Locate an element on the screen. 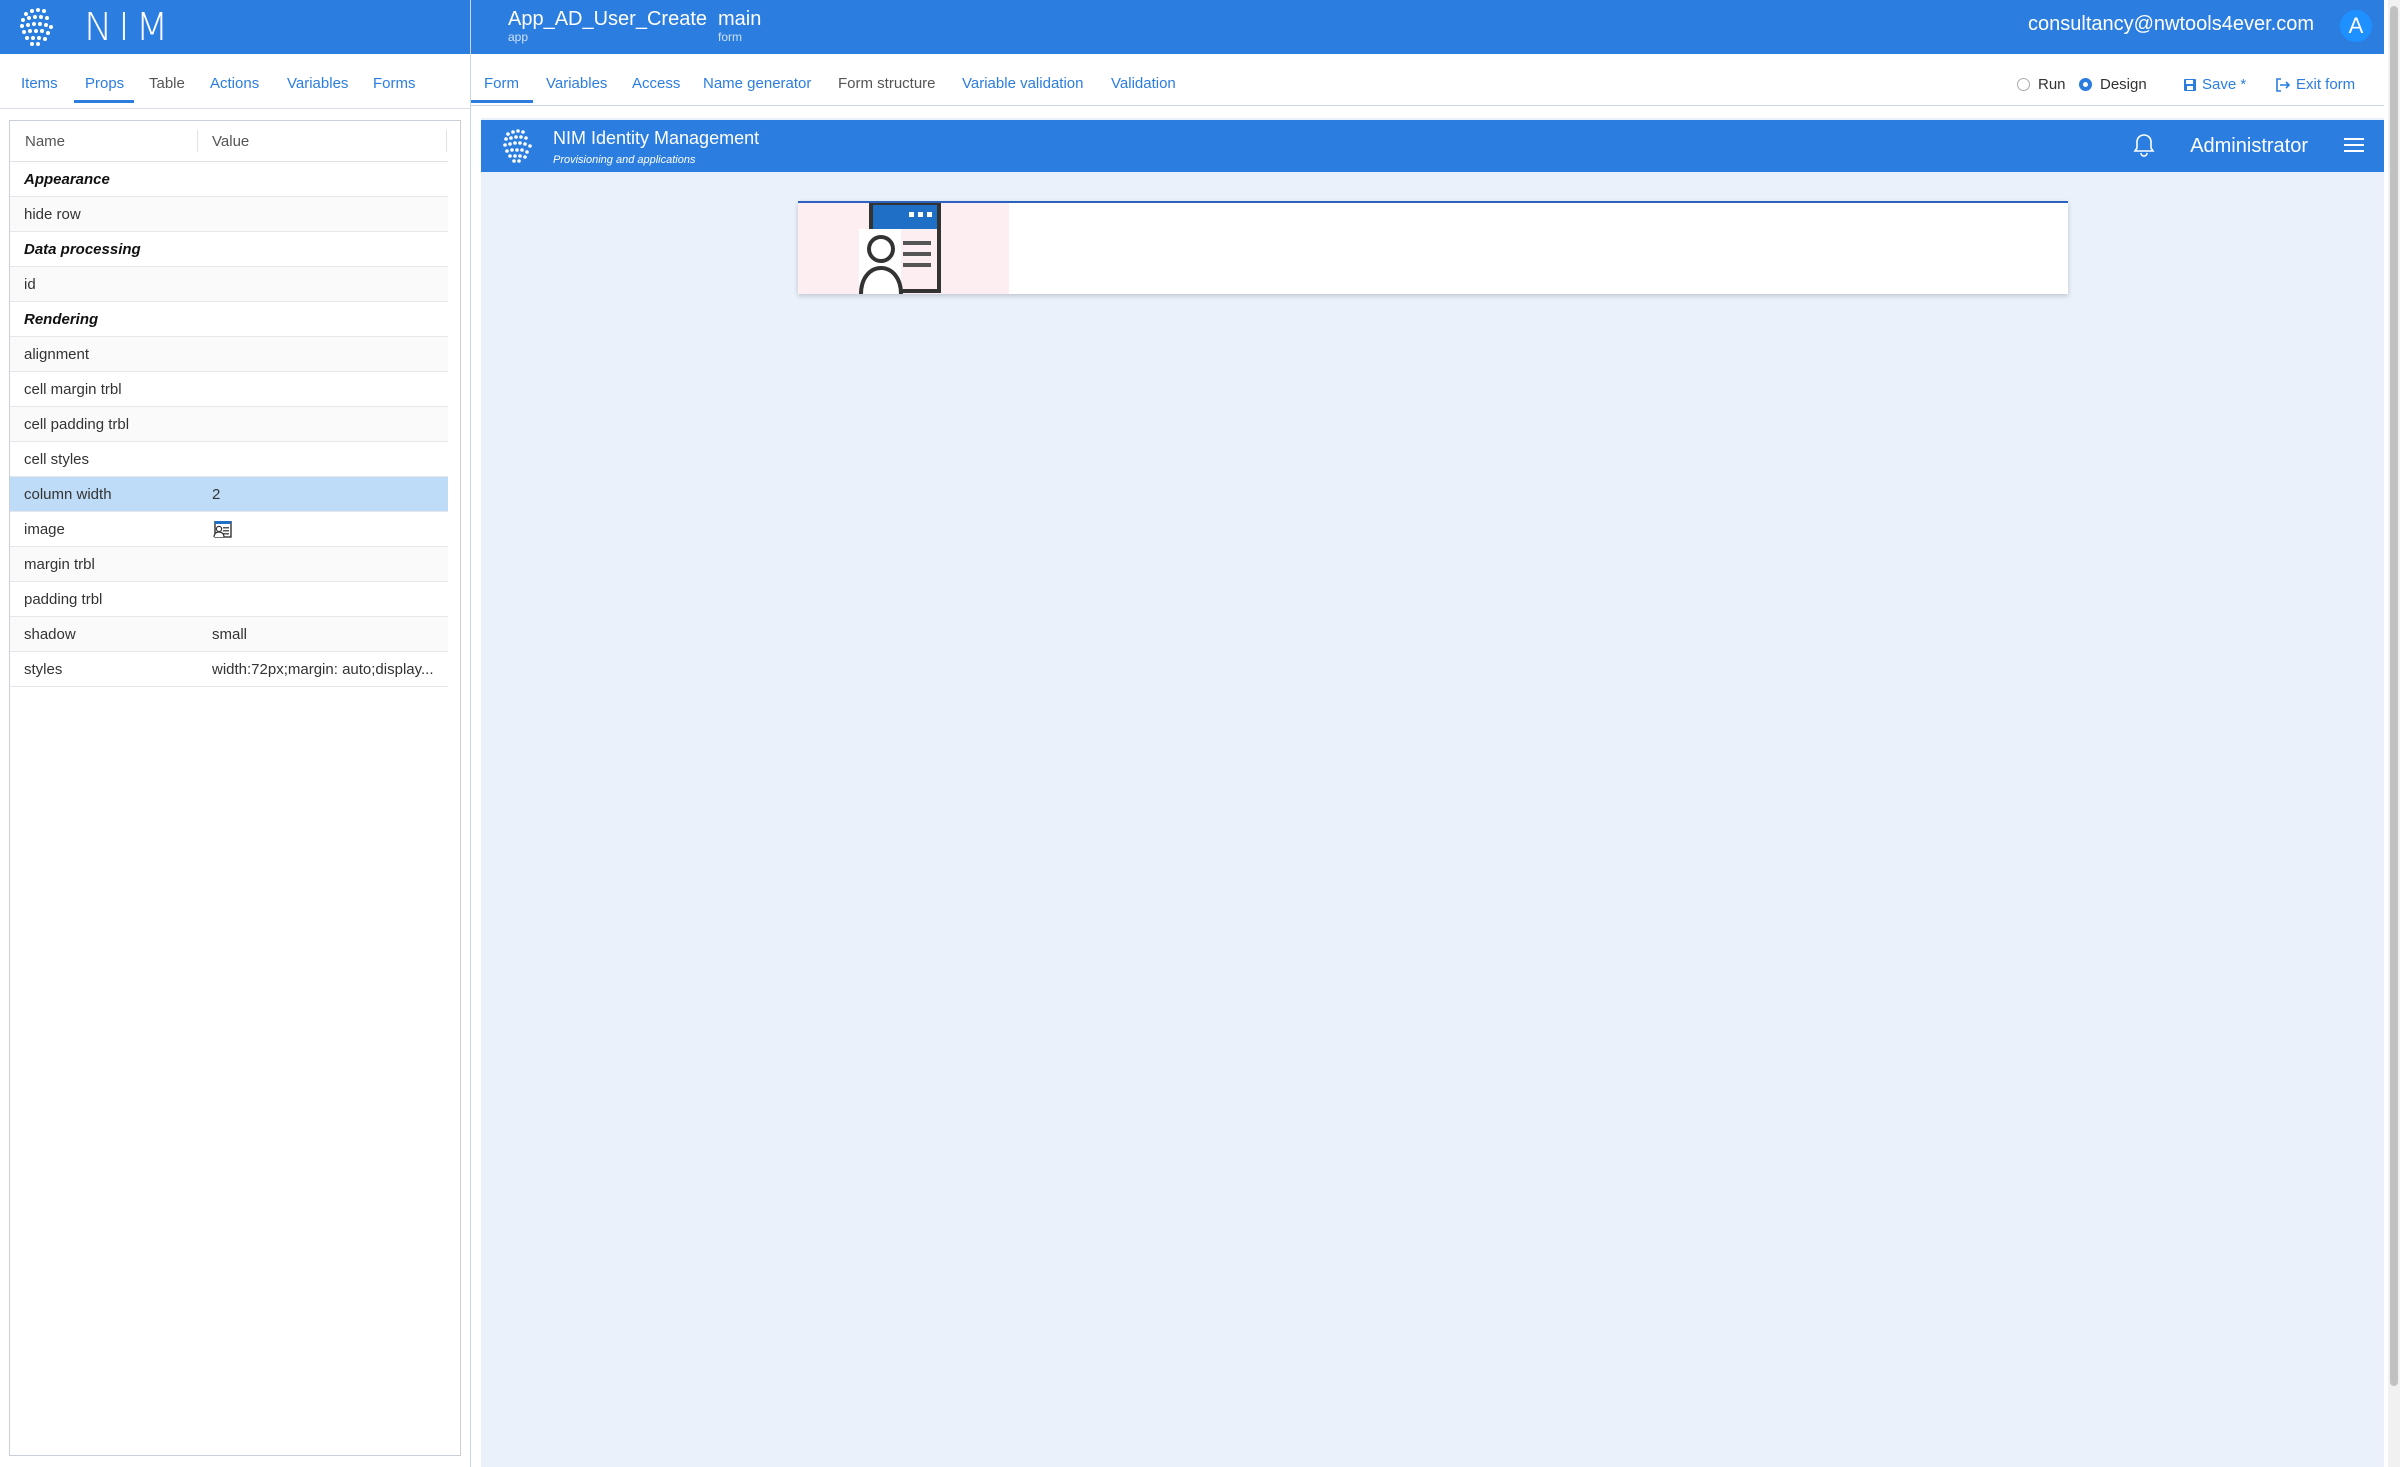  run-mode-radio: Run is located at coordinates (2041, 84).